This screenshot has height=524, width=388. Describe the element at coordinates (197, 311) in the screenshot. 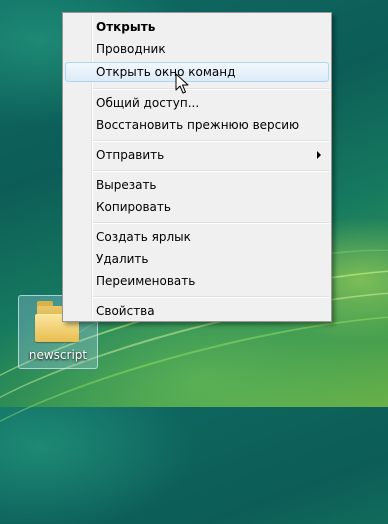

I see `menu-item-properties: Свойства` at that location.